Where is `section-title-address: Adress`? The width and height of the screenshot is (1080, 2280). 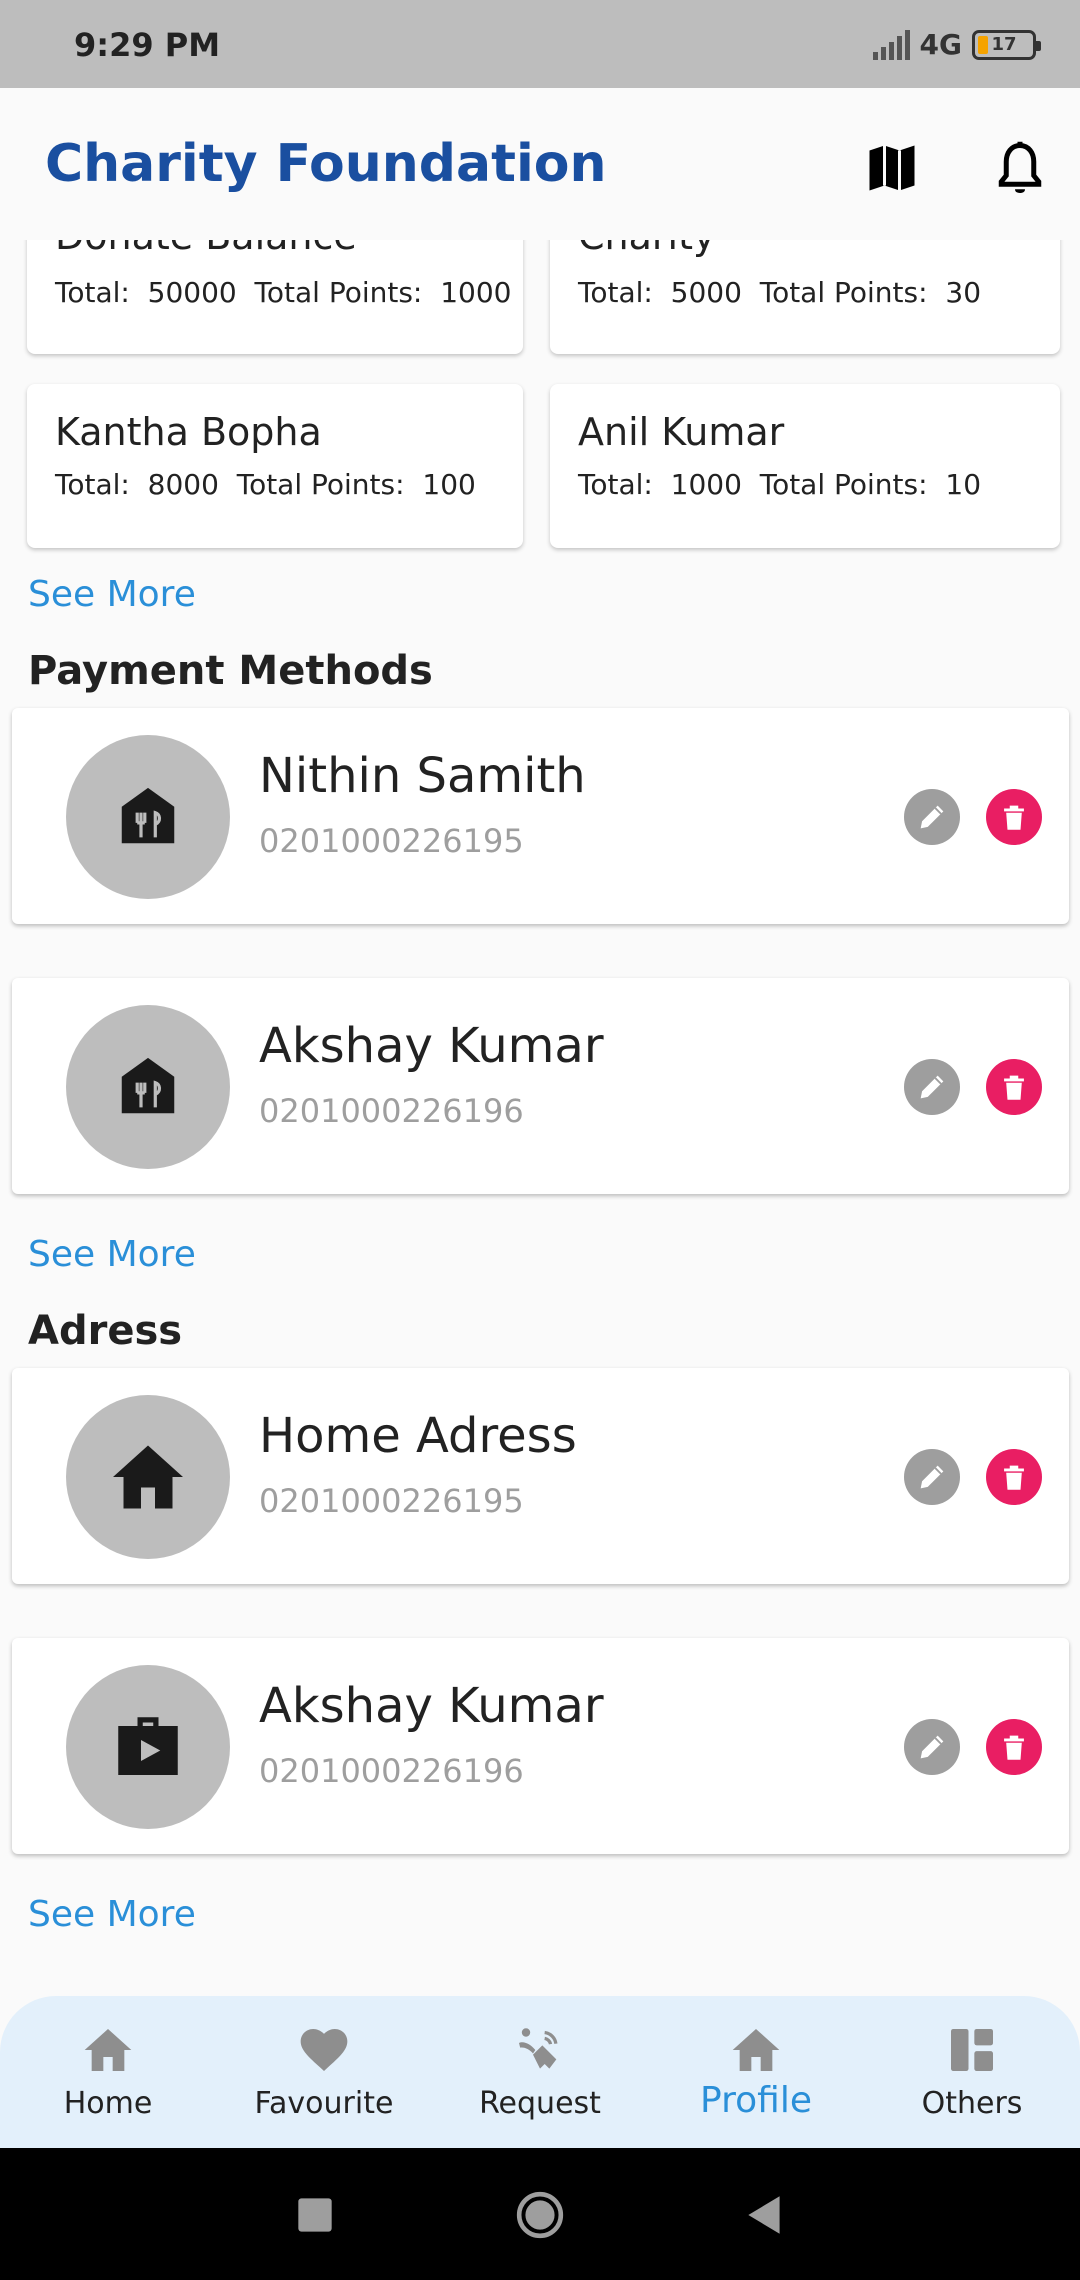
section-title-address: Adress is located at coordinates (105, 1331).